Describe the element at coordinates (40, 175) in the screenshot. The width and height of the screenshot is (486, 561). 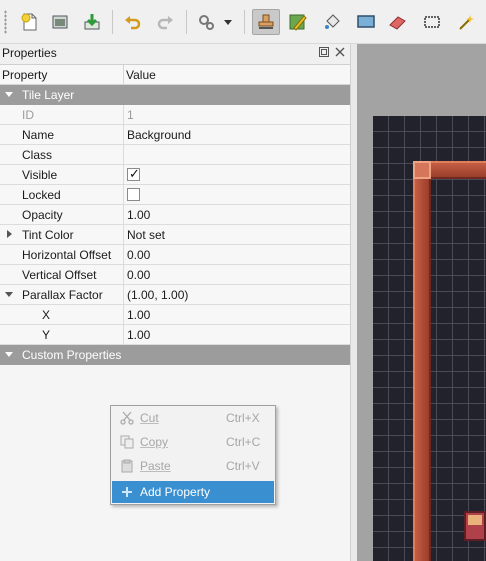
I see `prop-name: Visible` at that location.